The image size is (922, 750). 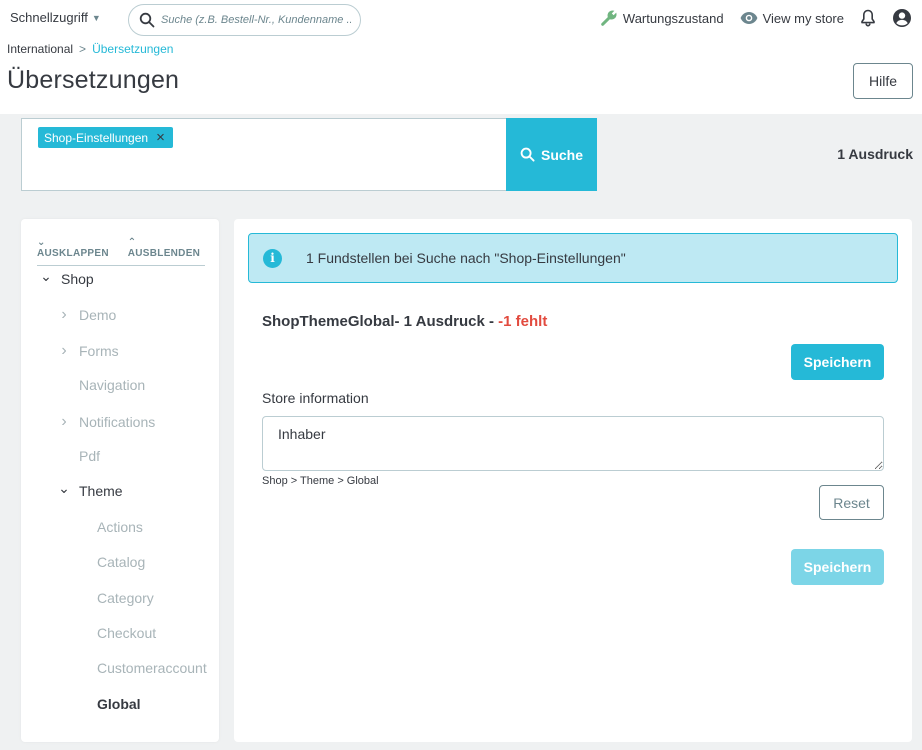 What do you see at coordinates (125, 597) in the screenshot?
I see `tree-item-label: Category` at bounding box center [125, 597].